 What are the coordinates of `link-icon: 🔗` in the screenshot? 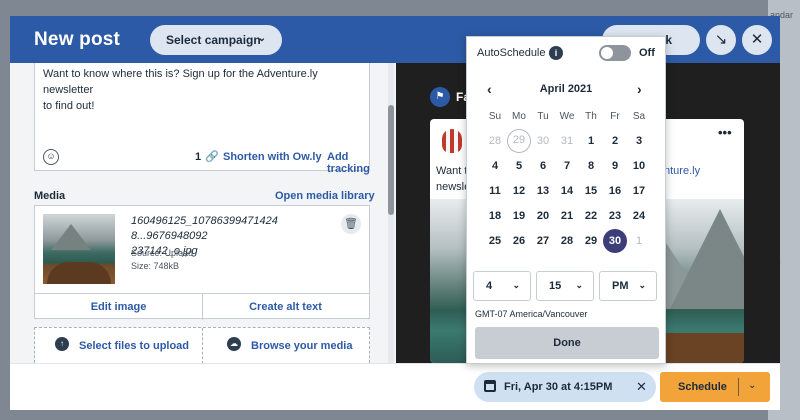 It's located at (212, 157).